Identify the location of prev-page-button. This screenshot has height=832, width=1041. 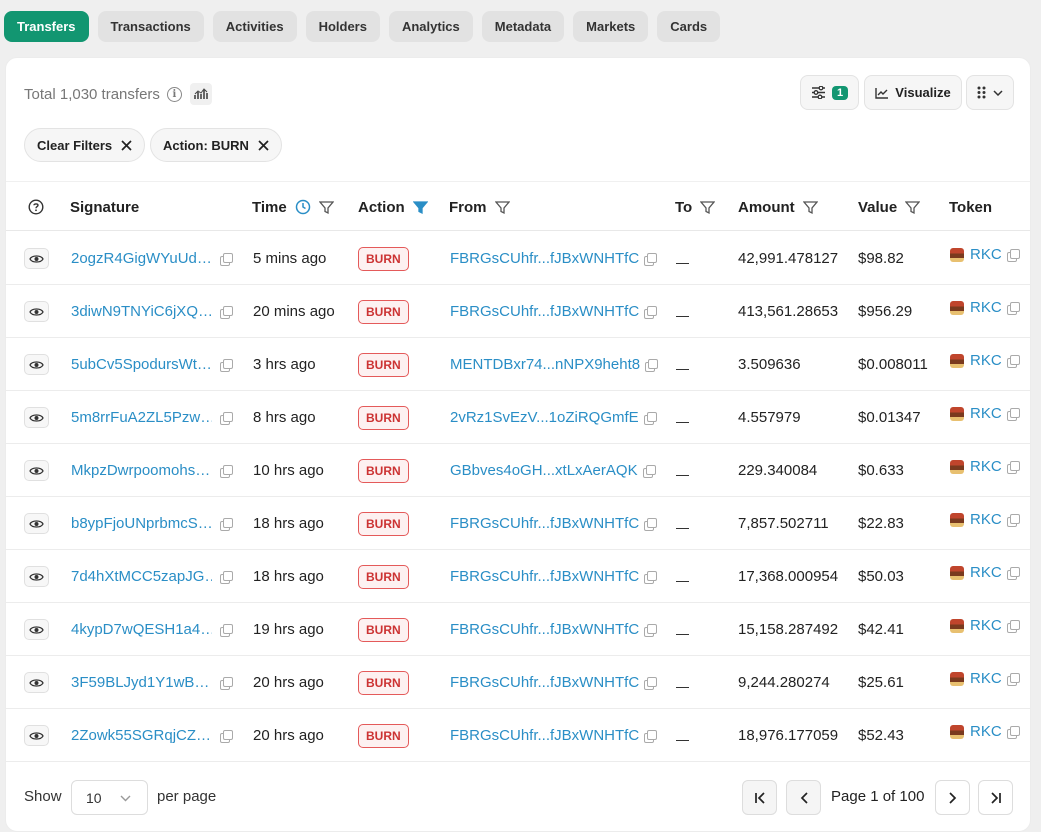
(803, 797).